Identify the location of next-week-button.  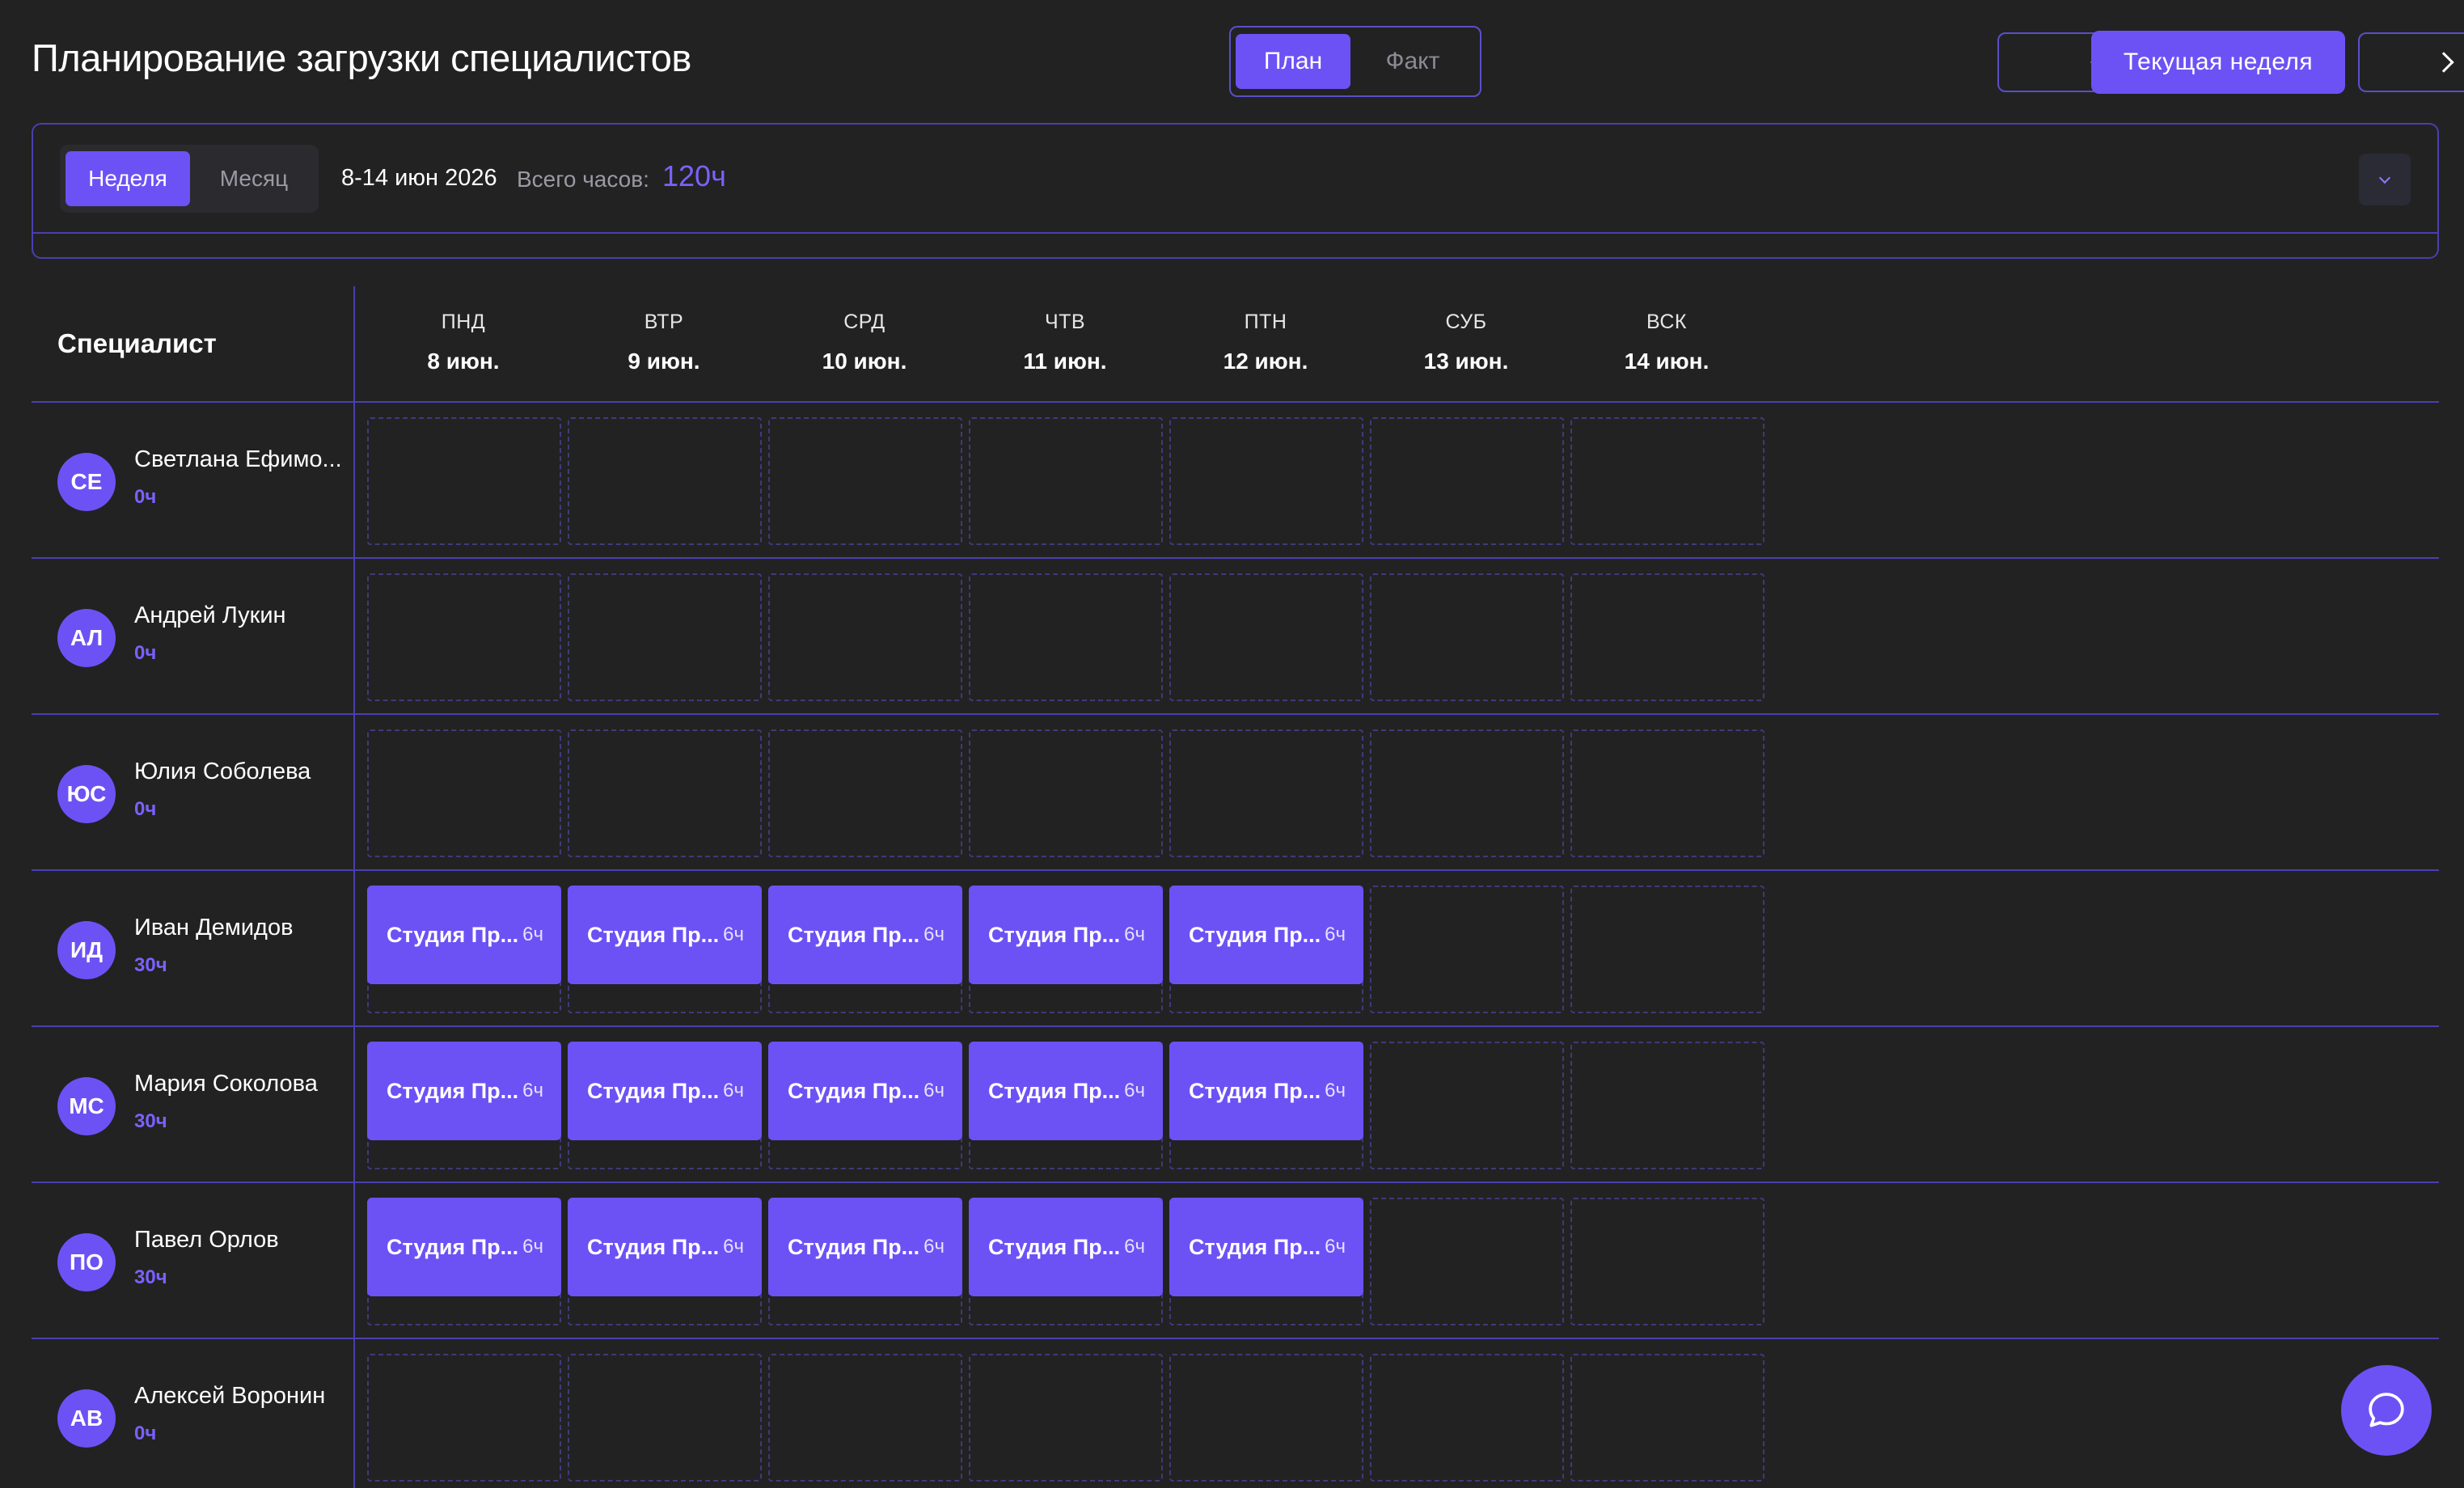
(2411, 62).